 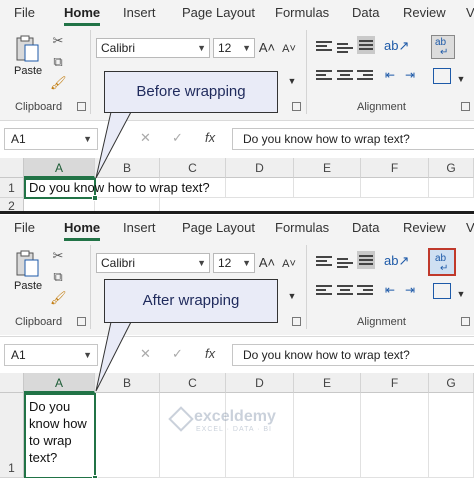 I want to click on callout-pointer, so click(x=113, y=356).